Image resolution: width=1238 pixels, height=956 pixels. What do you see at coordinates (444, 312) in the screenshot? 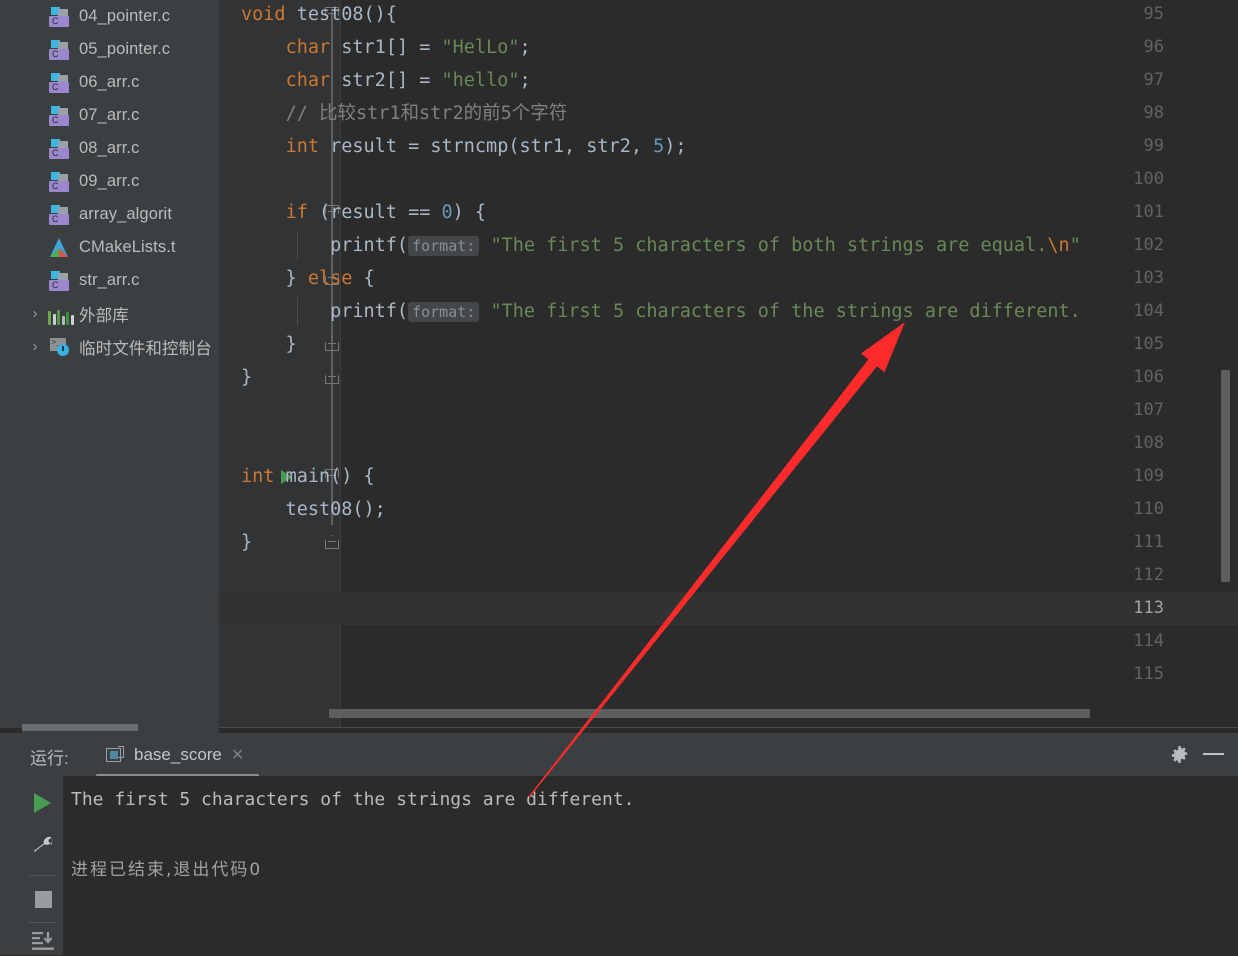
I see `parameter-hint: format:` at bounding box center [444, 312].